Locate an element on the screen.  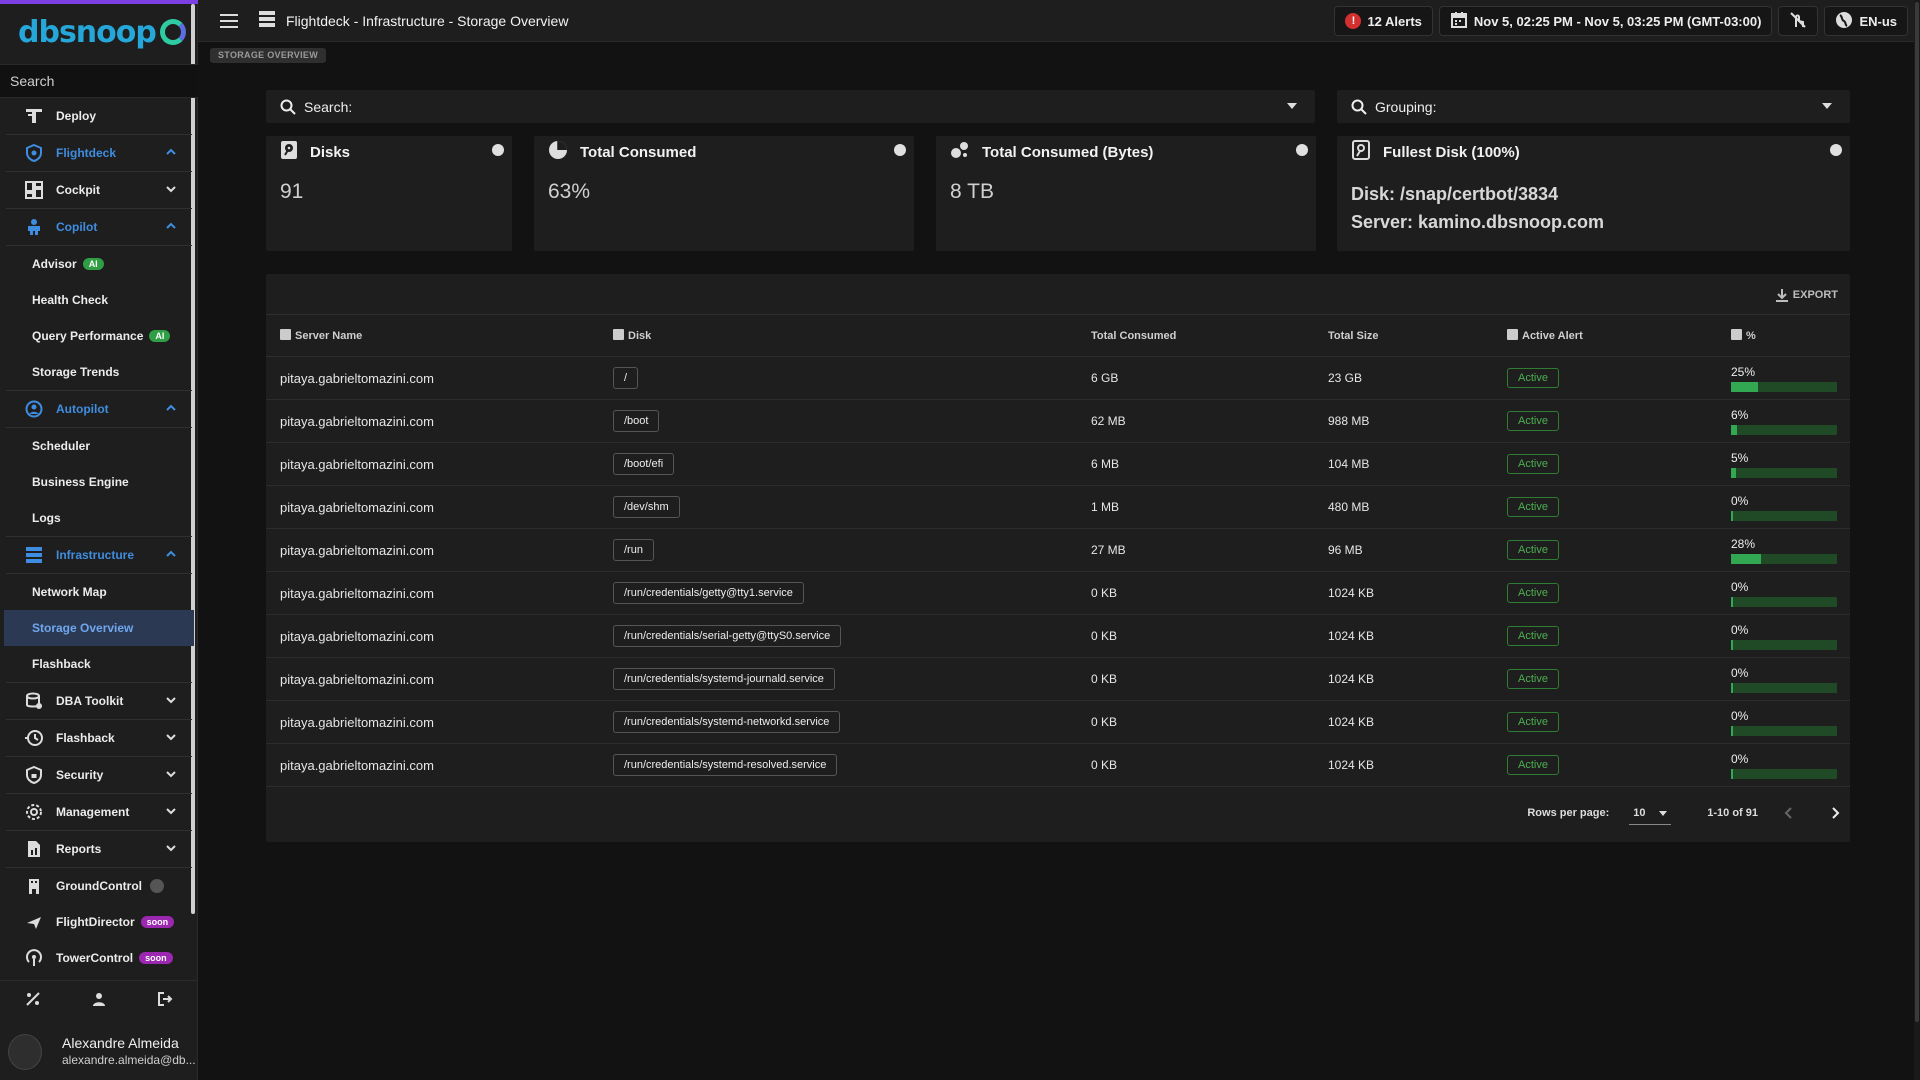
sidebar-item-scheduler: Scheduler is located at coordinates (99, 446).